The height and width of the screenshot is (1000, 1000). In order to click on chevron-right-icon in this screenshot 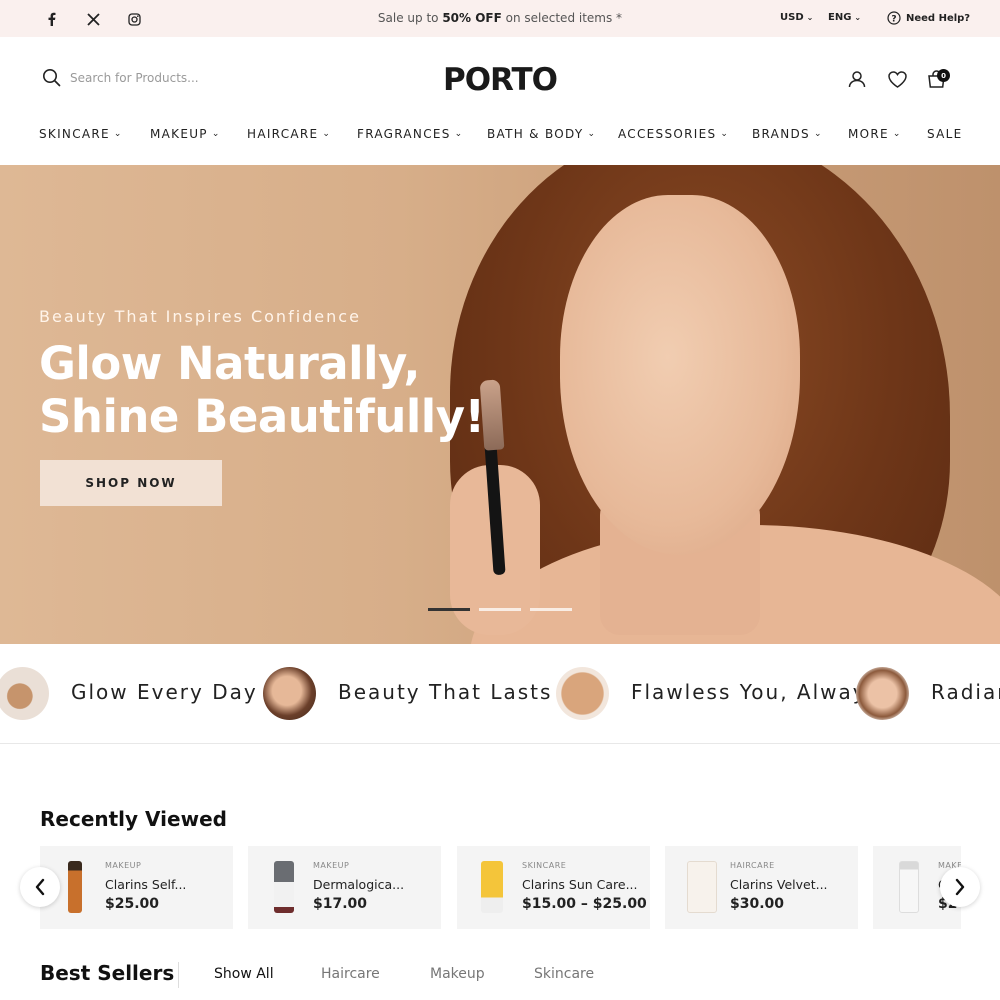, I will do `click(960, 887)`.